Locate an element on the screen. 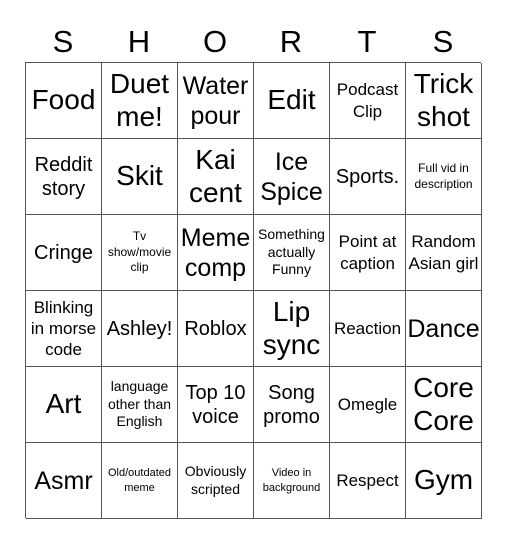  bingo-cell-label: Water pour is located at coordinates (215, 100).